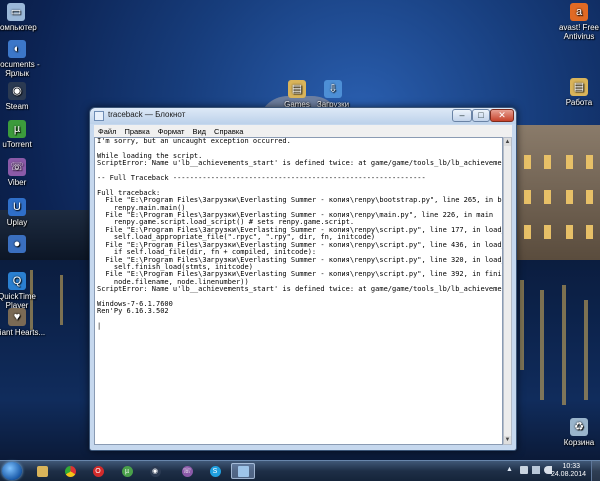 Image resolution: width=600 pixels, height=481 pixels. I want to click on scroll-up-arrow-icon: ▲, so click(507, 142).